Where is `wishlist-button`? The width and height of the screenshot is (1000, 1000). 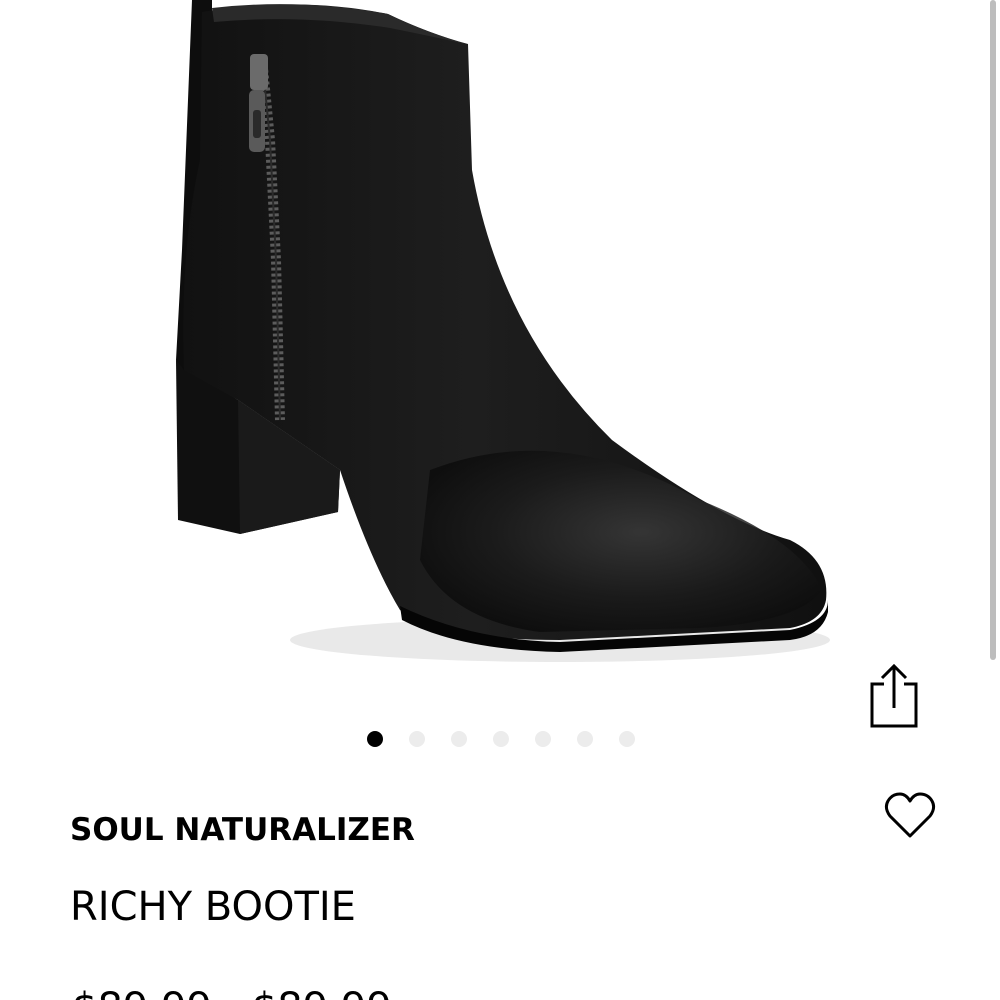 wishlist-button is located at coordinates (910, 816).